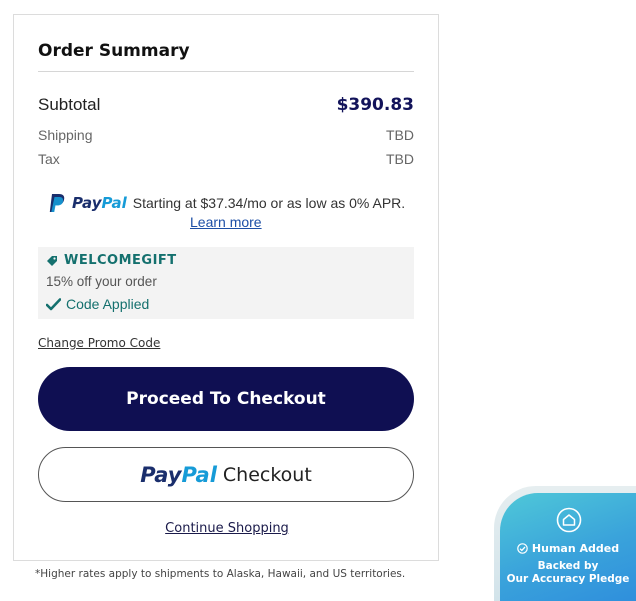 This screenshot has height=601, width=636. I want to click on paypal-wordmark: PayPal, so click(99, 203).